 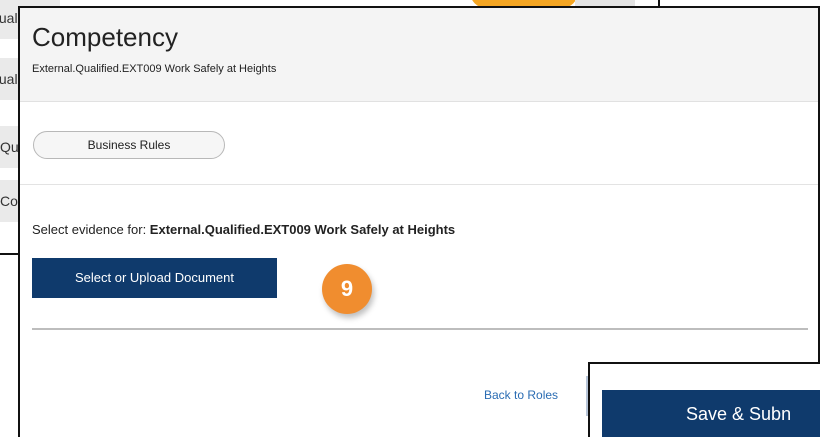 I want to click on select-upload-document-button: Select or Upload Document, so click(x=154, y=278).